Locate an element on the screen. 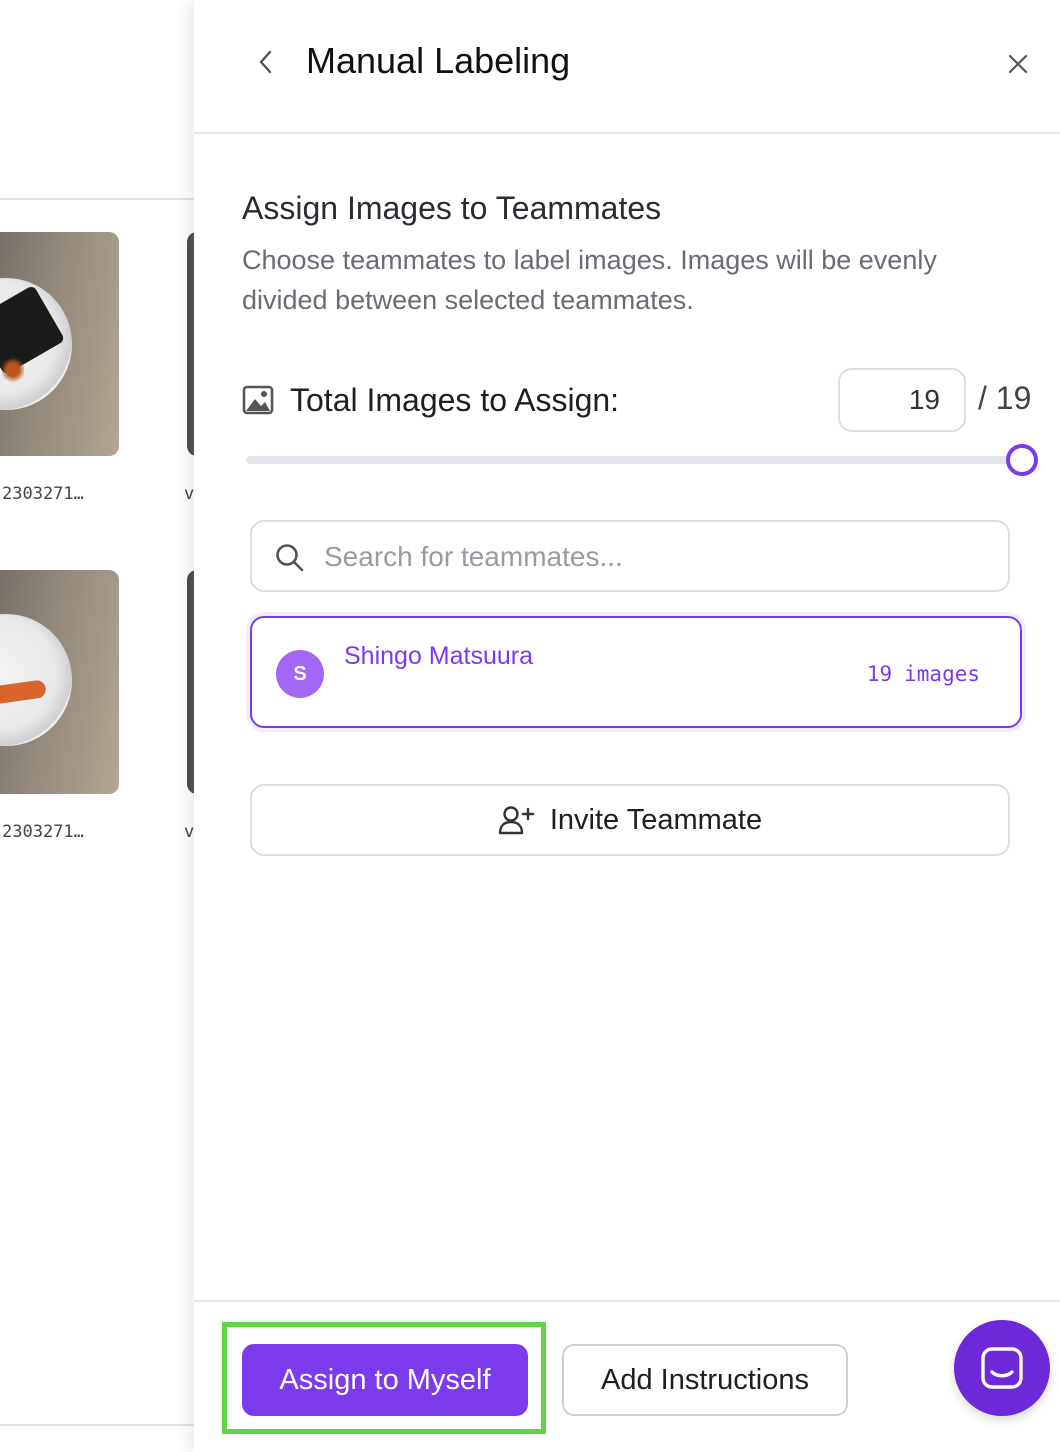 The width and height of the screenshot is (1060, 1452). total-images-input: 19 is located at coordinates (902, 400).